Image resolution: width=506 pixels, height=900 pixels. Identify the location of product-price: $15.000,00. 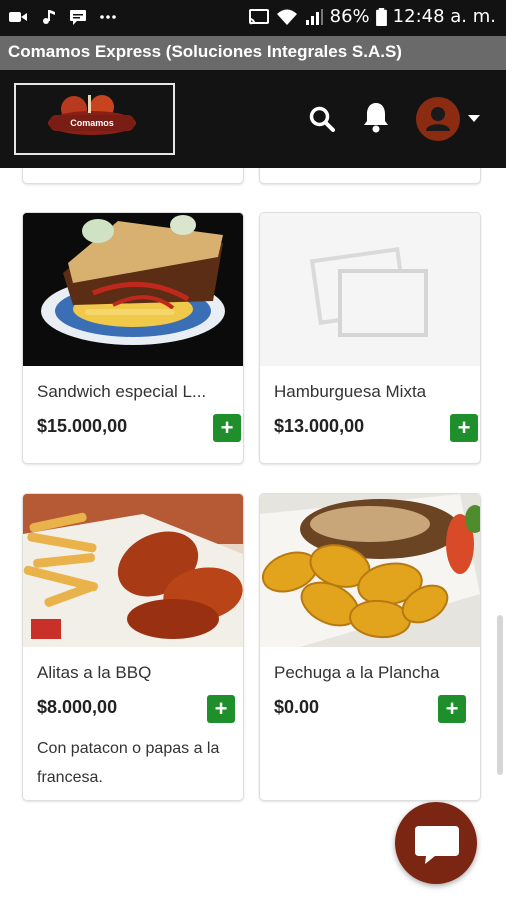
(82, 426).